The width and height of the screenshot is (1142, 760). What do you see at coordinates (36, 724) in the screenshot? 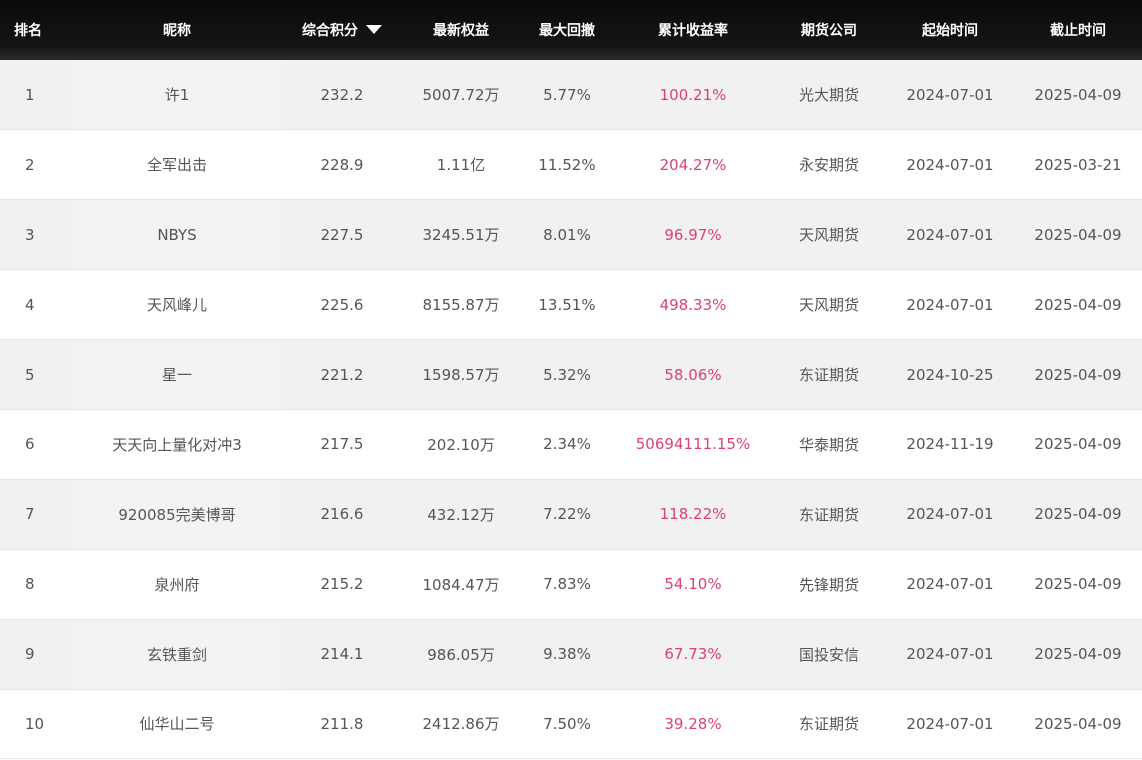
I see `cell-rank: 10` at bounding box center [36, 724].